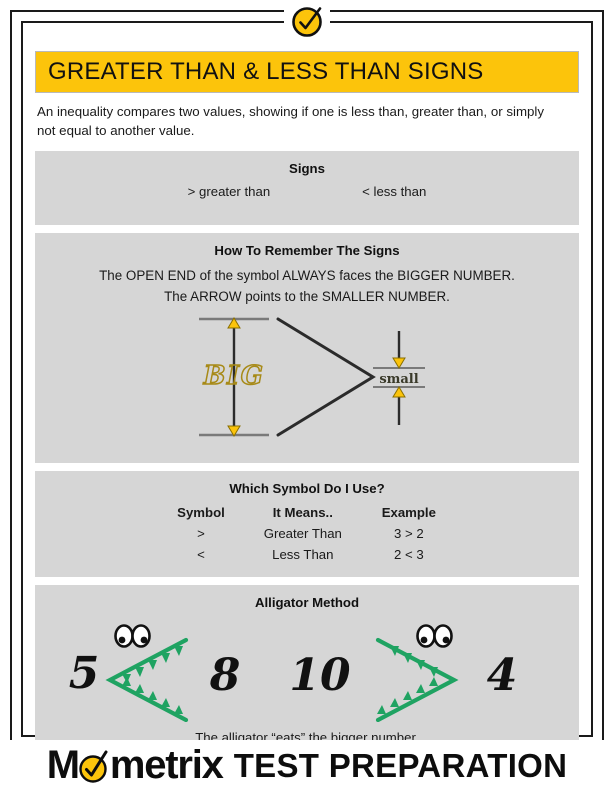  I want to click on symbol-panel-title: Which Symbol Do I Use?, so click(307, 489).